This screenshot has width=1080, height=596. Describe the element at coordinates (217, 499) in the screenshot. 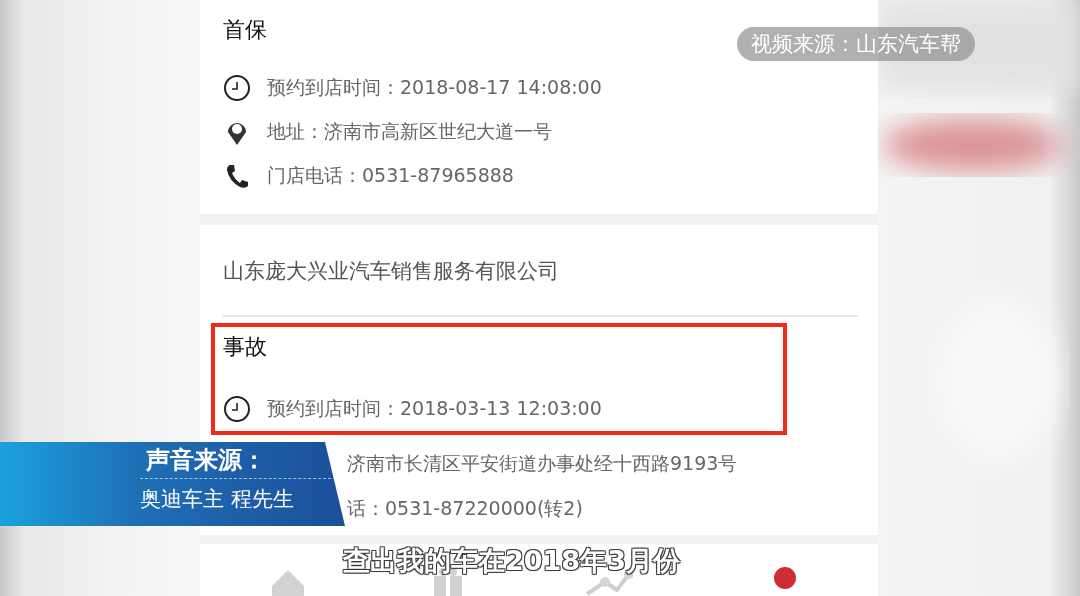

I see `caption-name: 奥迪车主 程先生` at that location.